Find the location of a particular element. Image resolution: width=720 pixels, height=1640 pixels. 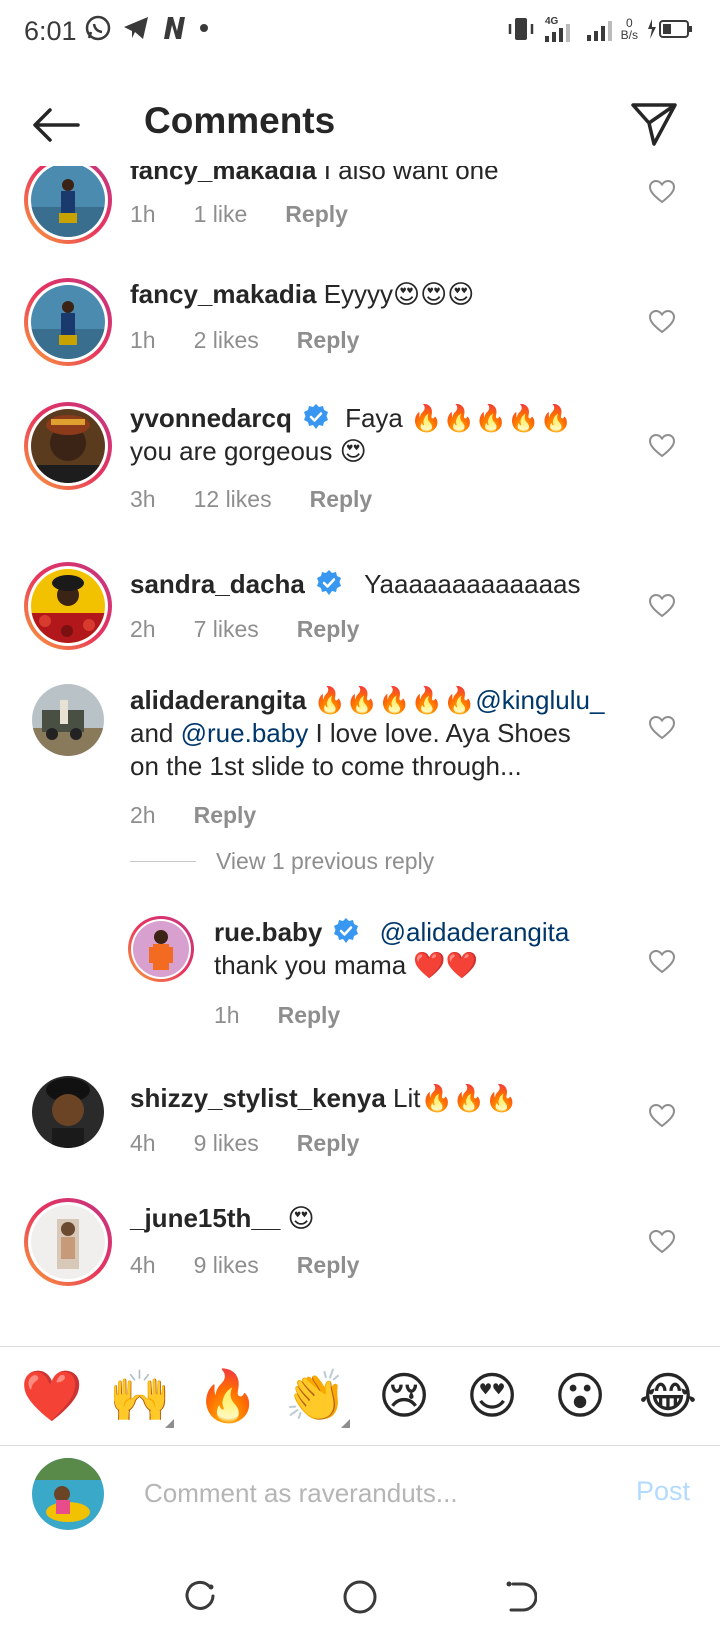

like-reply-button is located at coordinates (662, 962).